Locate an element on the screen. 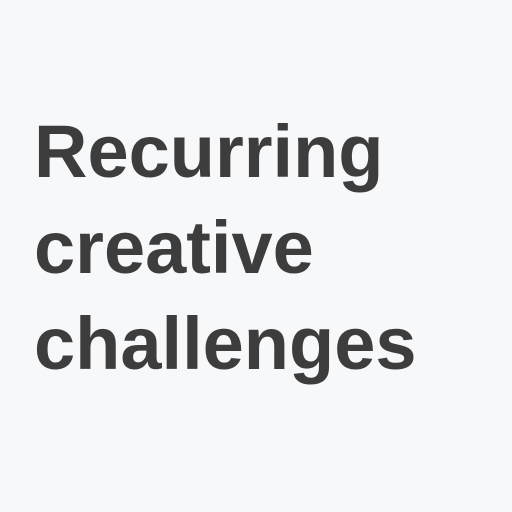 This screenshot has height=512, width=512. title-line-1: Recurring is located at coordinates (209, 151).